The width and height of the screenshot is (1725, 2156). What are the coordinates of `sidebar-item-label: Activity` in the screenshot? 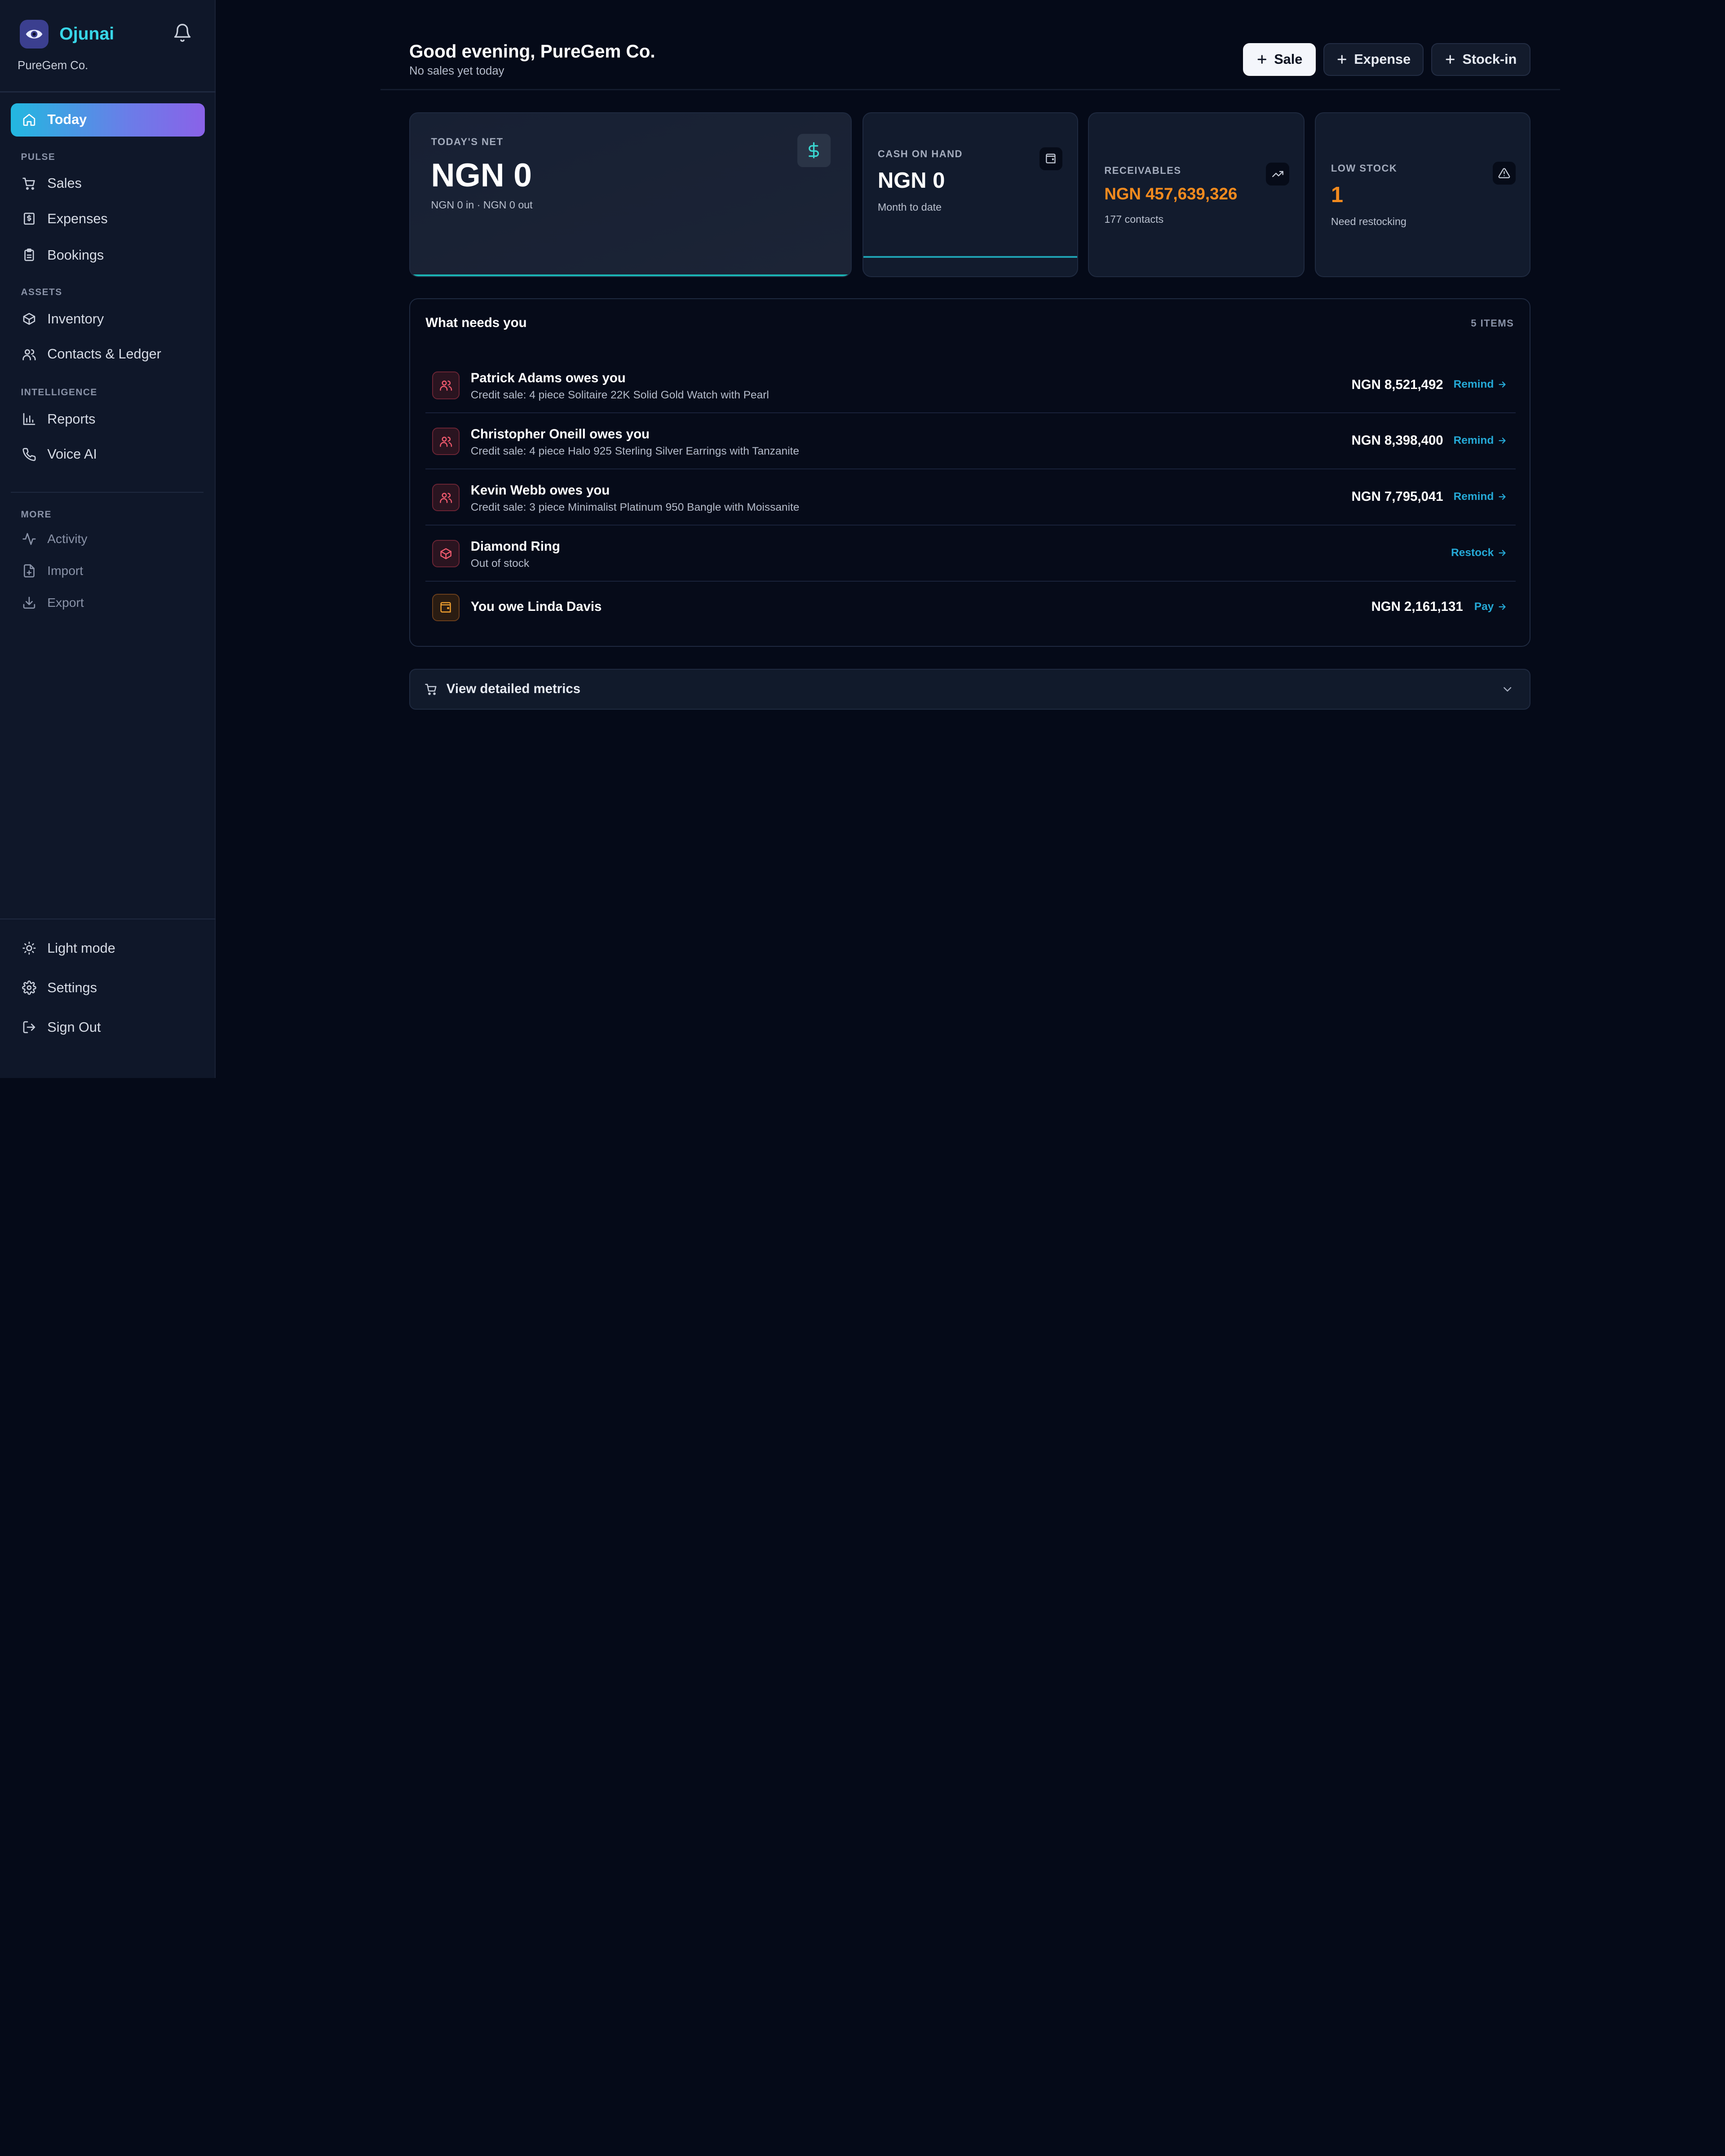 It's located at (67, 539).